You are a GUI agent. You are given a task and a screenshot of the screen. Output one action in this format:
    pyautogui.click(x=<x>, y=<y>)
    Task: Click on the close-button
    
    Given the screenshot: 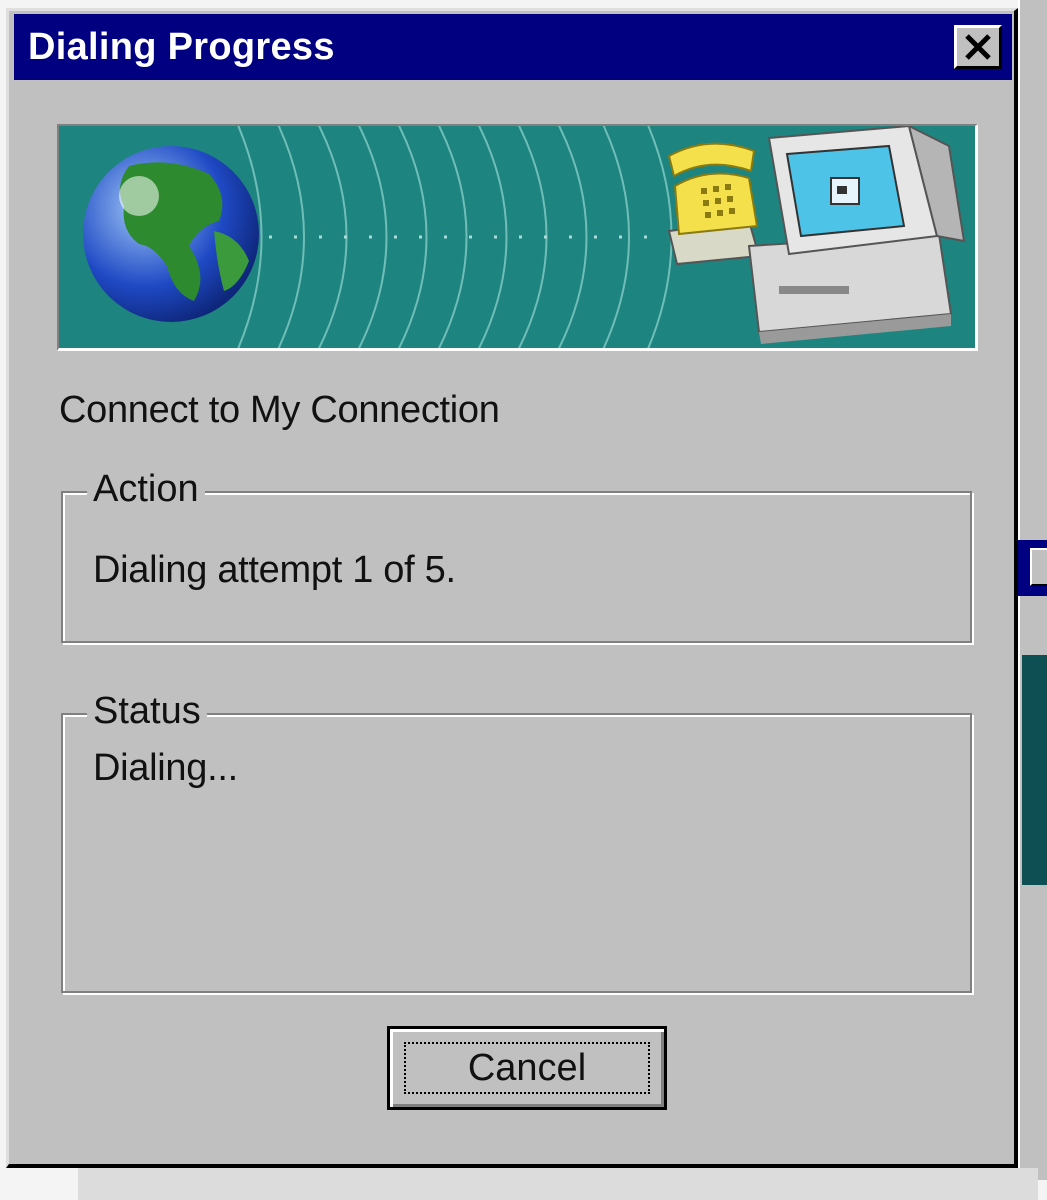 What is the action you would take?
    pyautogui.click(x=978, y=47)
    